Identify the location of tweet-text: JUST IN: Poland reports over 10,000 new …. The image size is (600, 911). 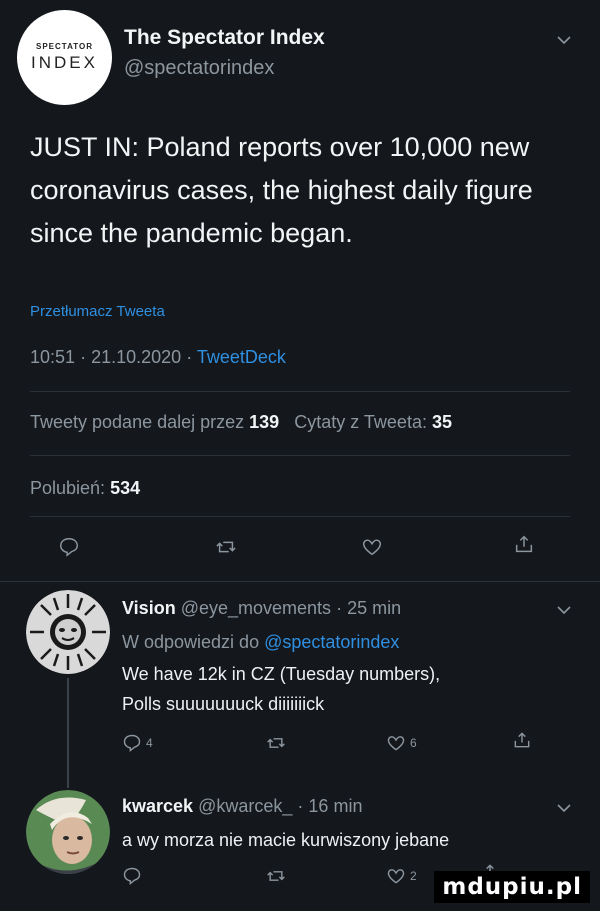
(281, 190).